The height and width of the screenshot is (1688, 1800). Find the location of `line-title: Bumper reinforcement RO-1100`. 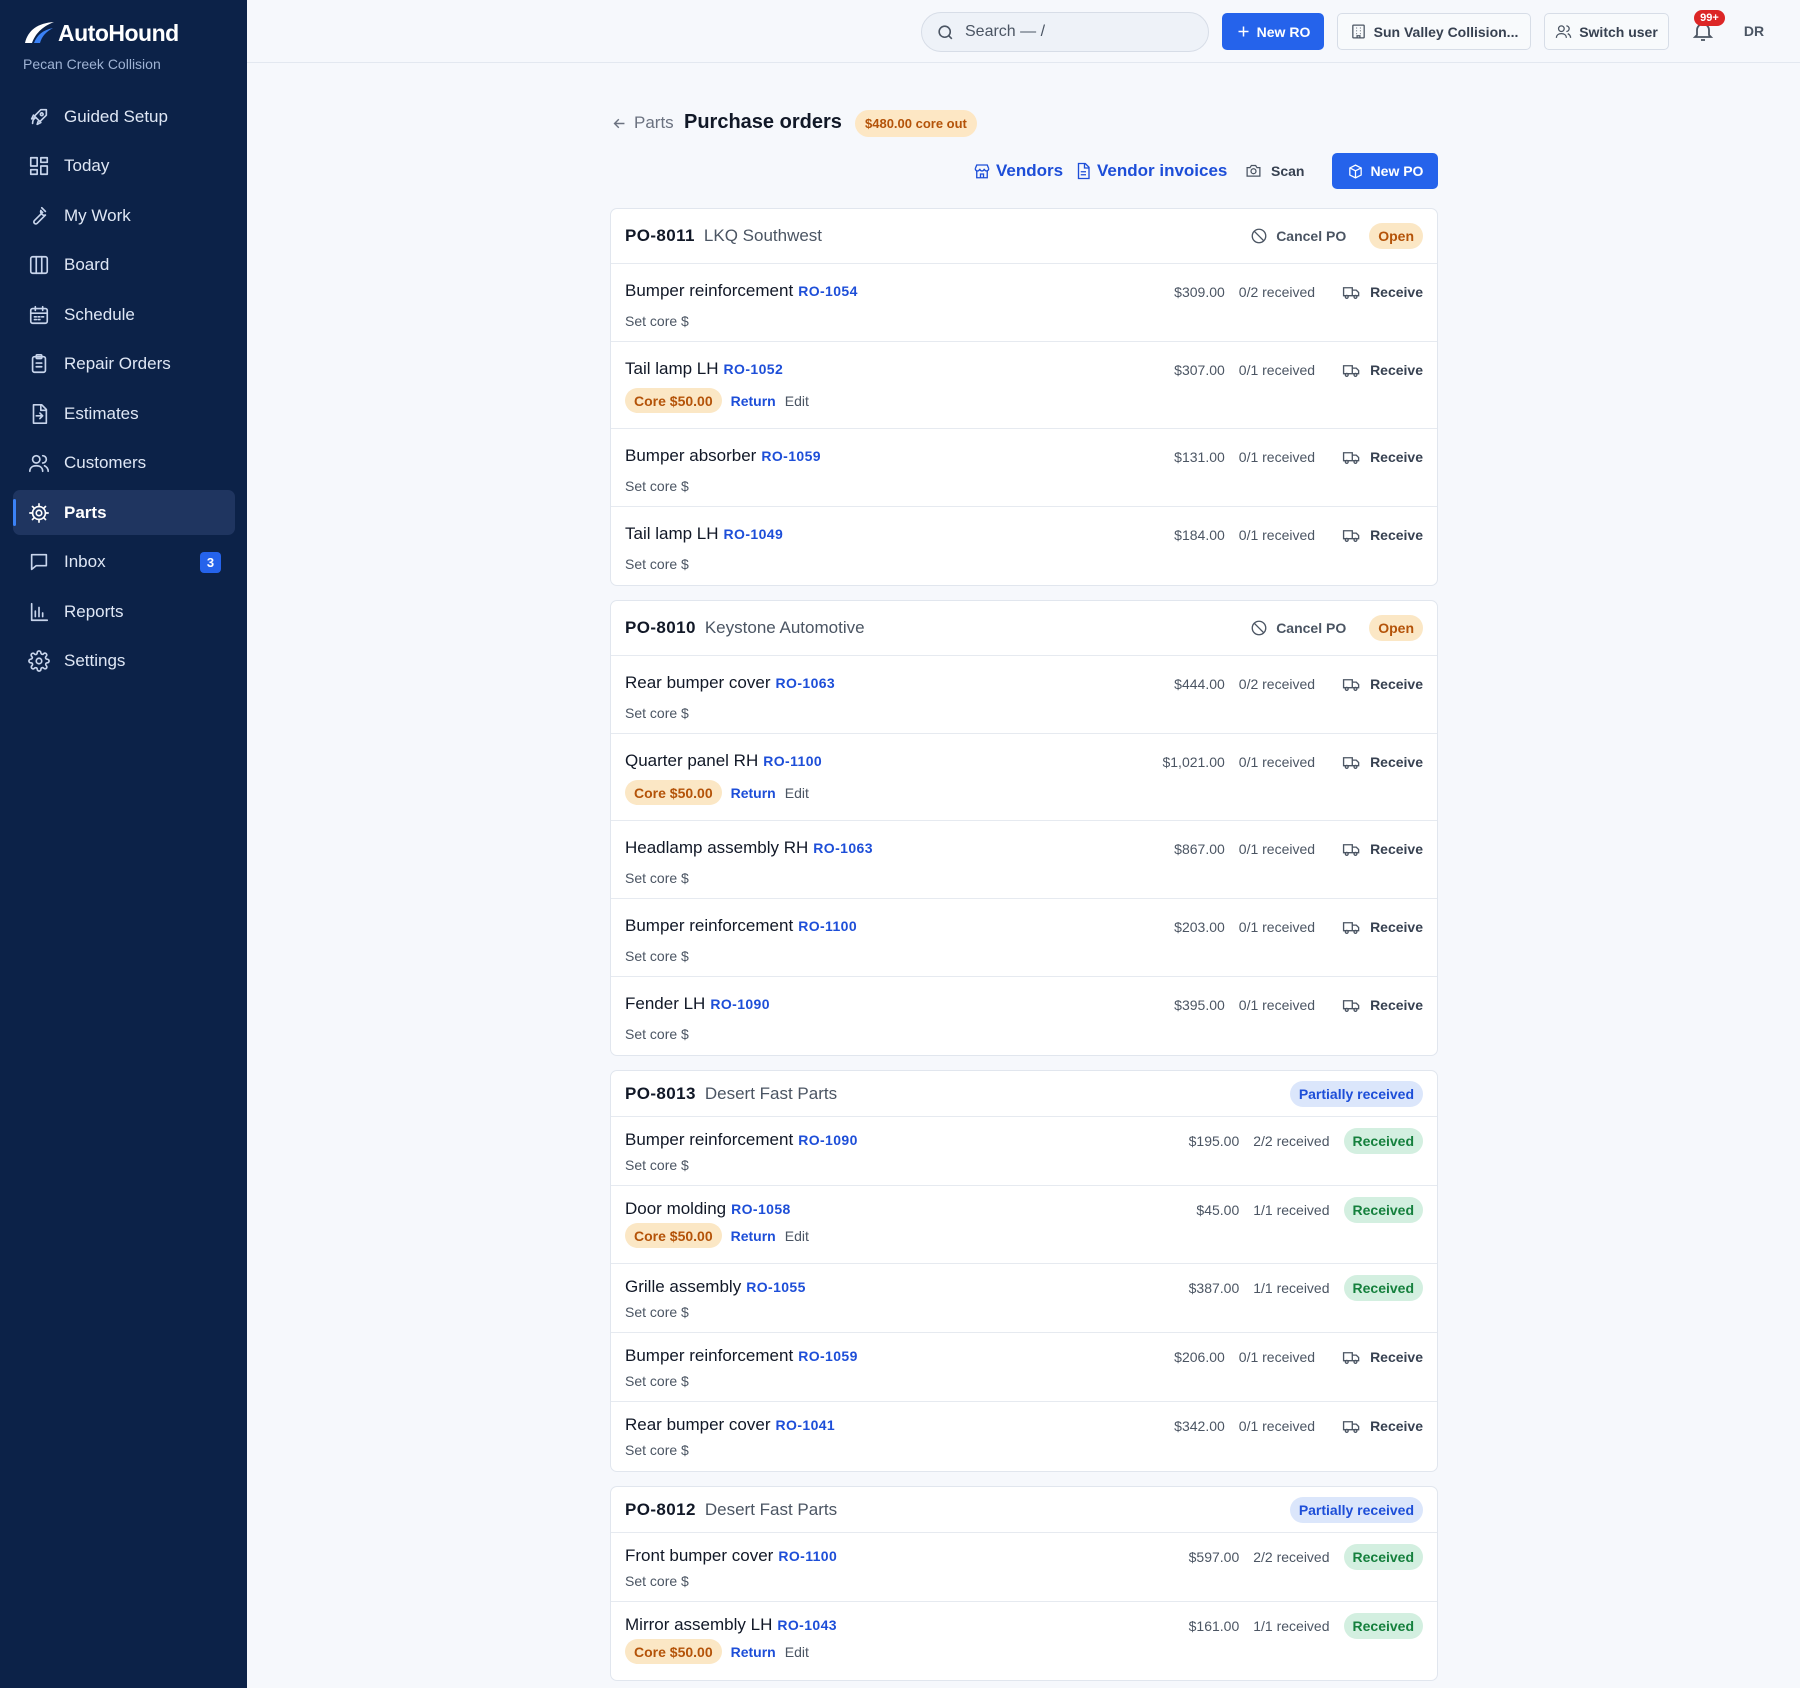

line-title: Bumper reinforcement RO-1100 is located at coordinates (741, 926).